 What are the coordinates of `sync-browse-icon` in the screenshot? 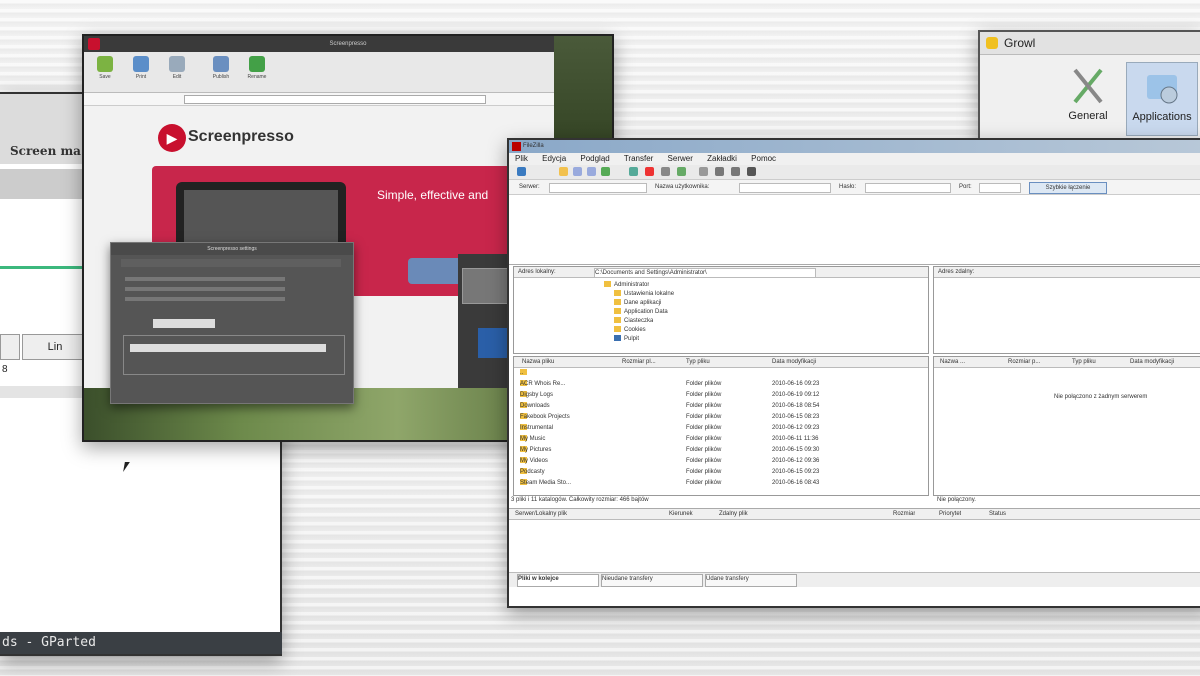 It's located at (735, 171).